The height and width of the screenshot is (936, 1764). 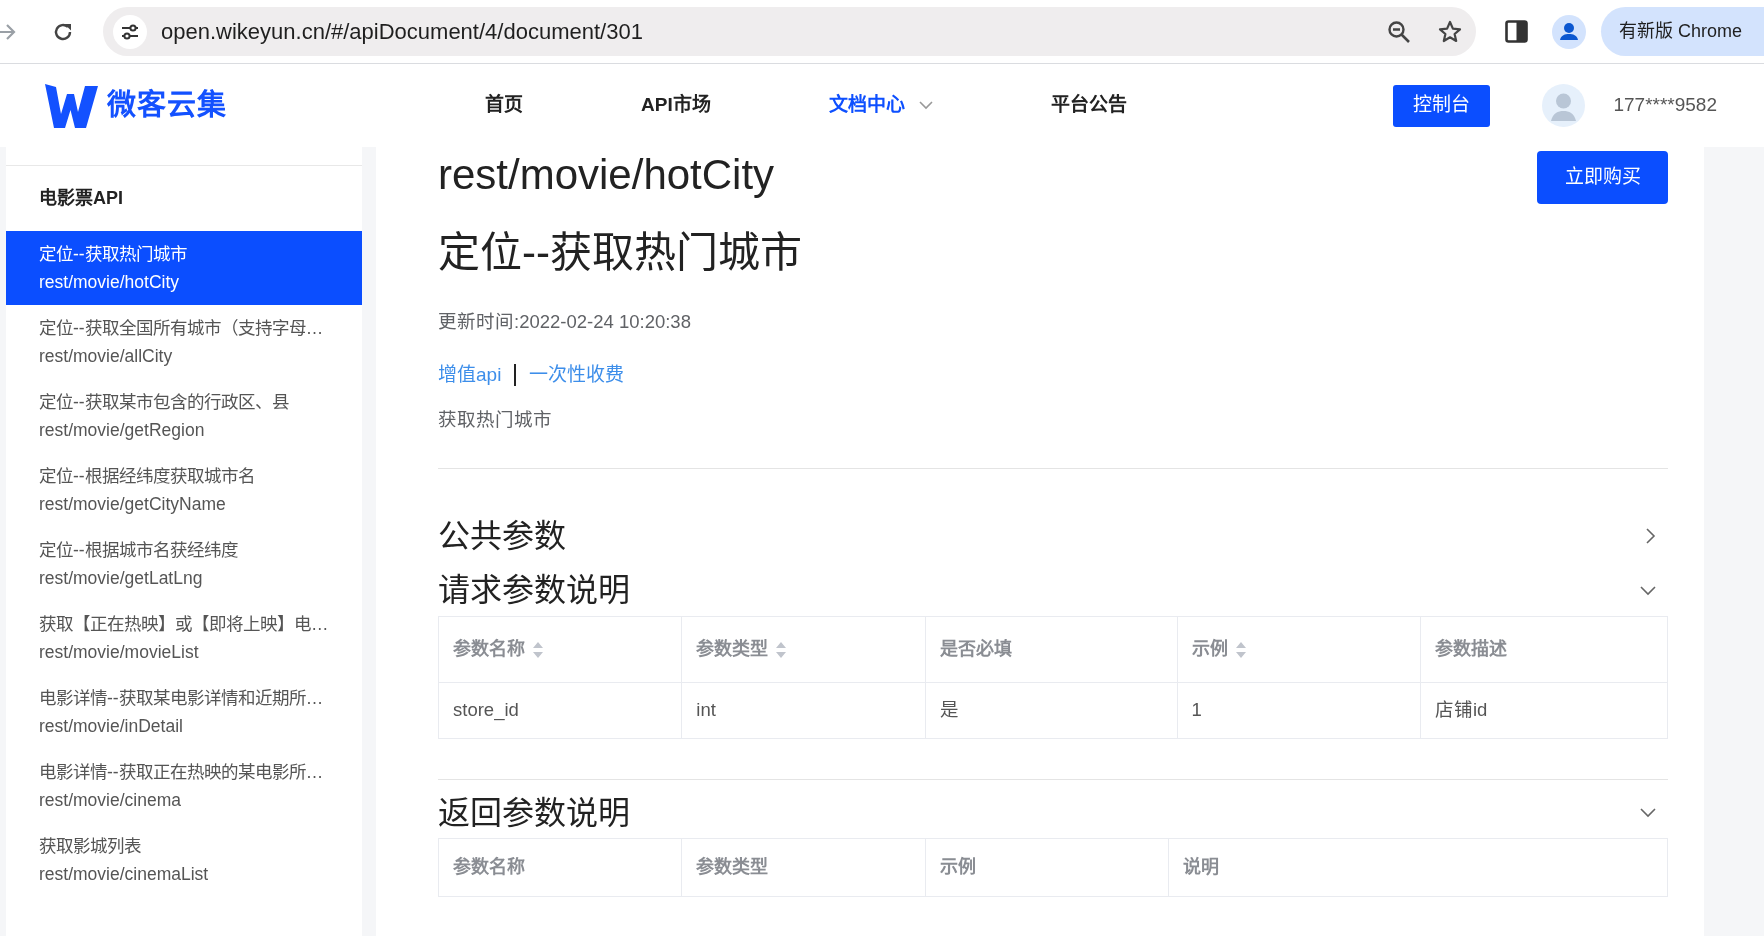 I want to click on sidebar-item: 获取【正在热映】或【即将上映】电… rest/movie/movieList, so click(x=184, y=638).